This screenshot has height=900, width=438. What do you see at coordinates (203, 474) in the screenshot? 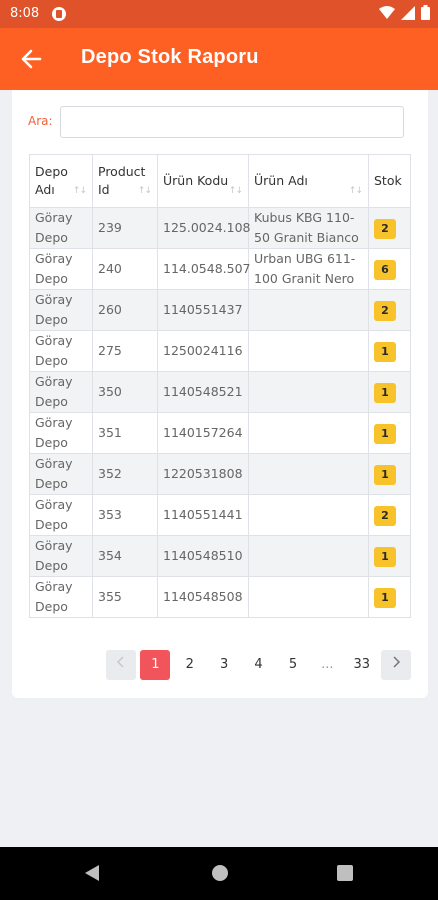
I see `cell-urun-kodu: 1220531808` at bounding box center [203, 474].